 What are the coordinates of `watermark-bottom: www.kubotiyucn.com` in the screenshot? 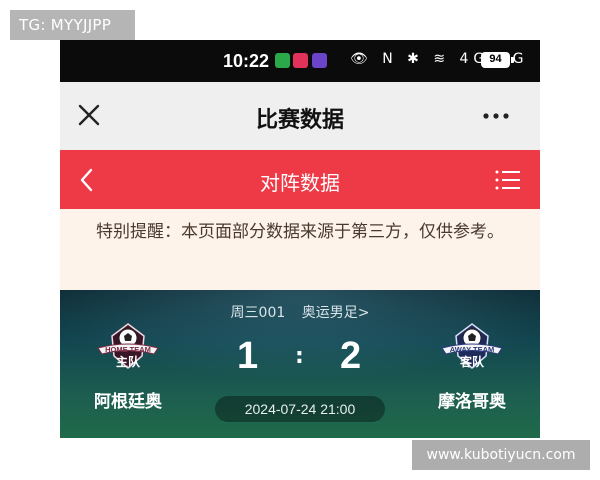 It's located at (501, 455).